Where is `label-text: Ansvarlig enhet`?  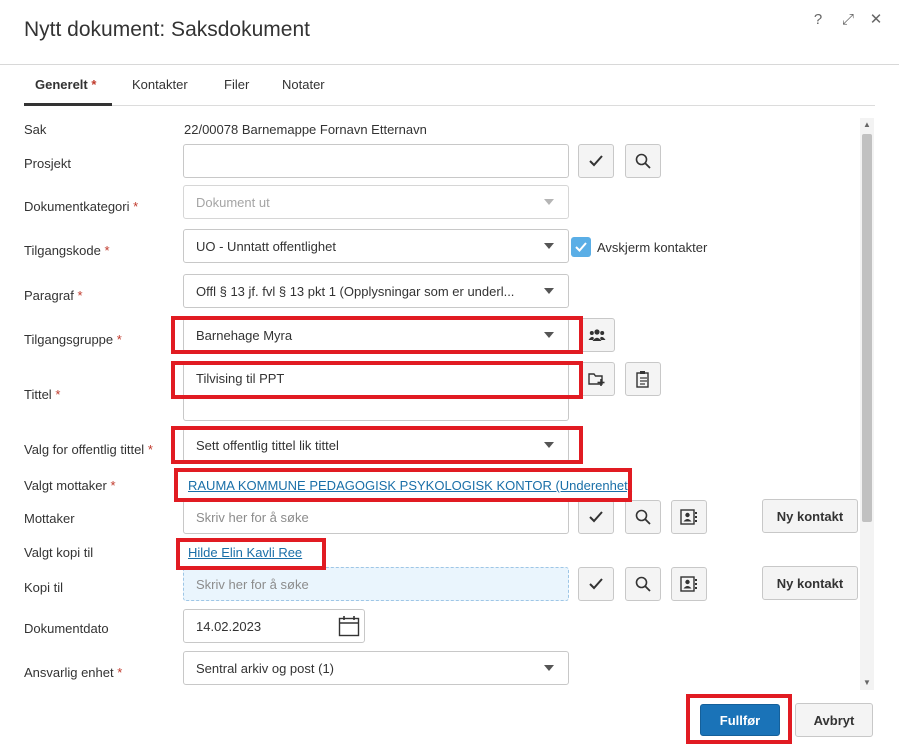 label-text: Ansvarlig enhet is located at coordinates (69, 672).